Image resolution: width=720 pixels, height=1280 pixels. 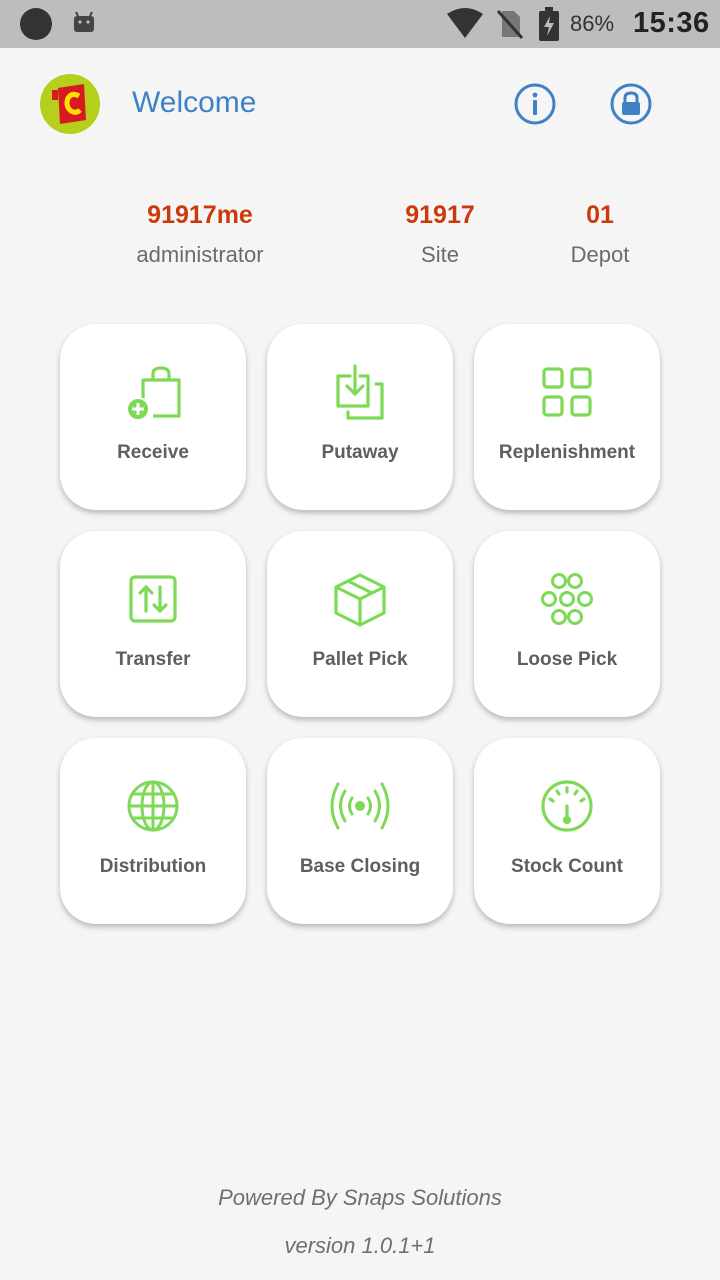 What do you see at coordinates (360, 452) in the screenshot?
I see `putaway-label: Putaway` at bounding box center [360, 452].